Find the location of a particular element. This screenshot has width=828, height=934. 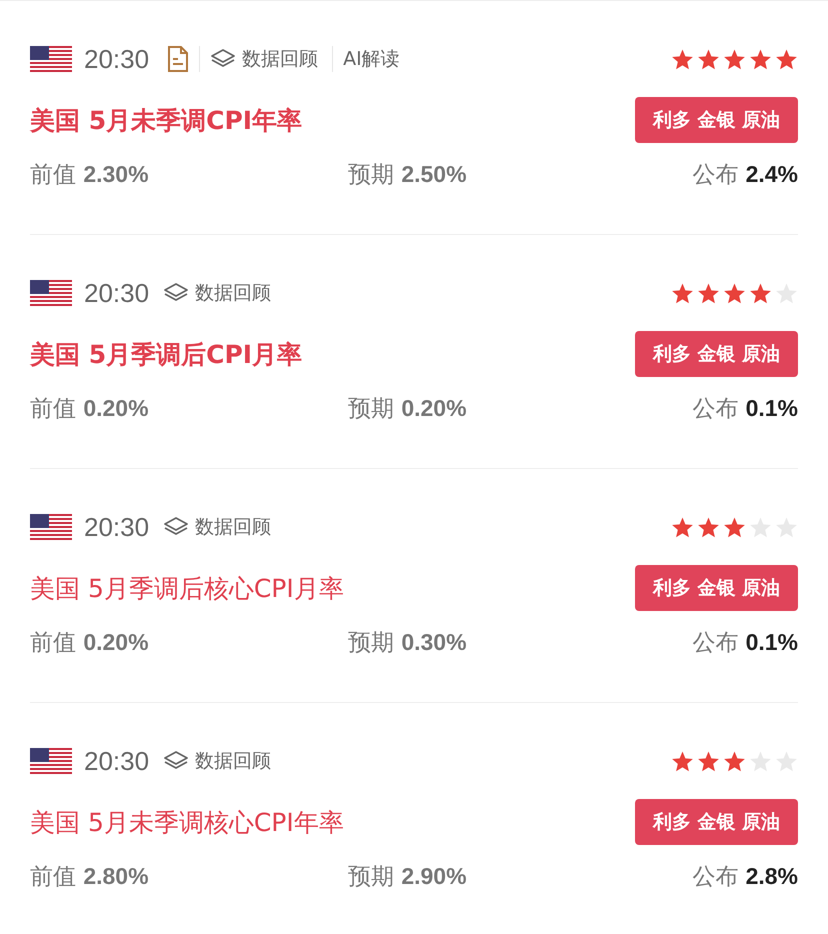

forecast-value: 预期 0.30% is located at coordinates (408, 643).